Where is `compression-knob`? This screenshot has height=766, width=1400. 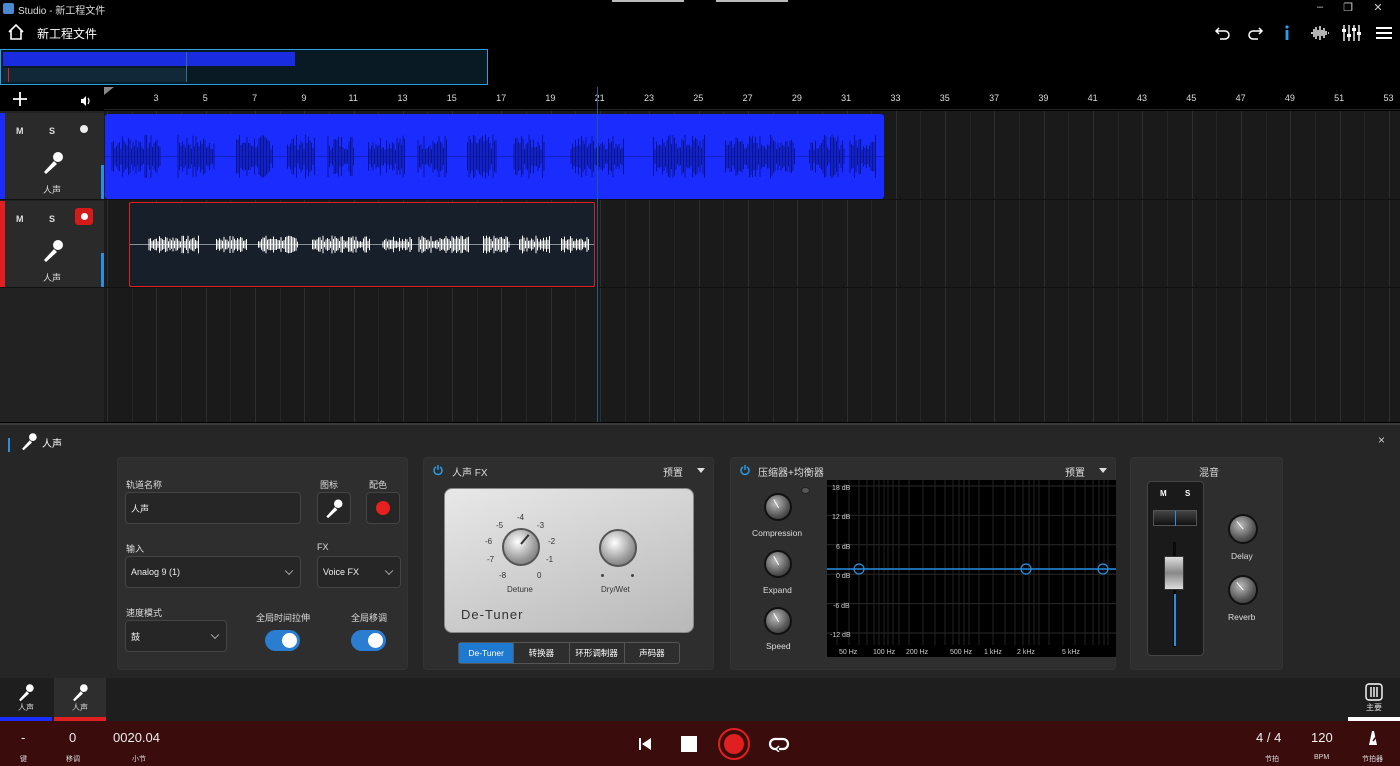 compression-knob is located at coordinates (778, 507).